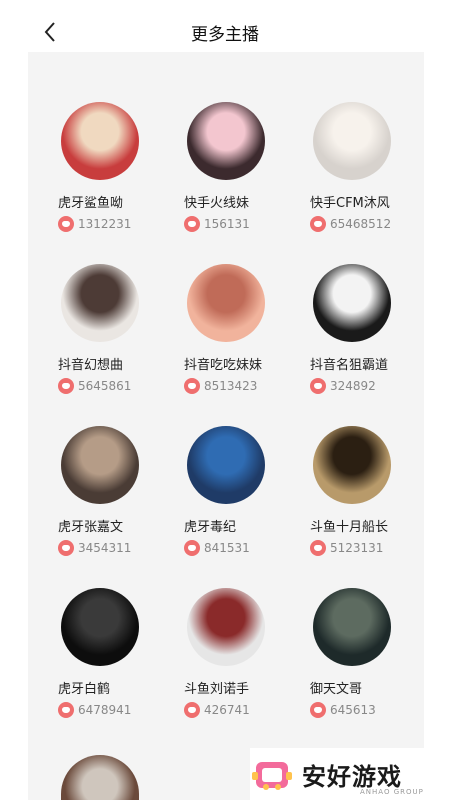 The width and height of the screenshot is (450, 800). I want to click on streamer-fans: 3454311, so click(94, 548).